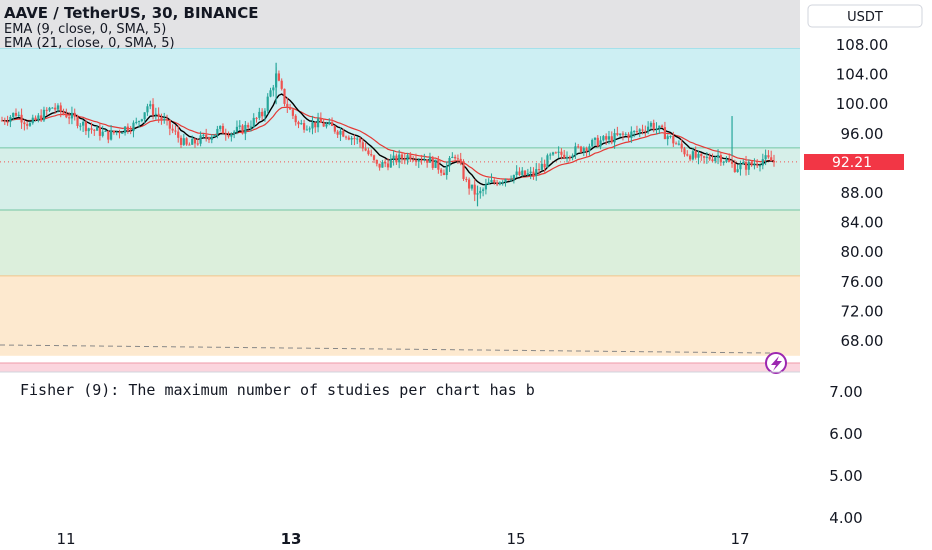 Image resolution: width=932 pixels, height=550 pixels. I want to click on fisher-tick-0: 7.00, so click(845, 392).